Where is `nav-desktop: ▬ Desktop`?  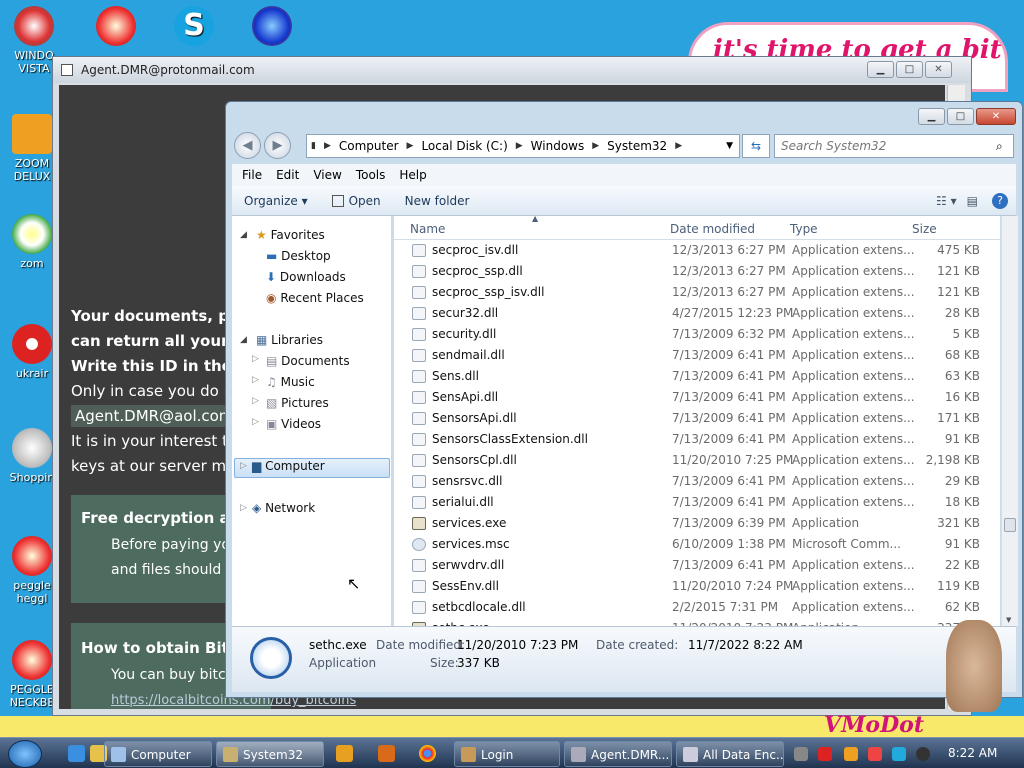 nav-desktop: ▬ Desktop is located at coordinates (298, 256).